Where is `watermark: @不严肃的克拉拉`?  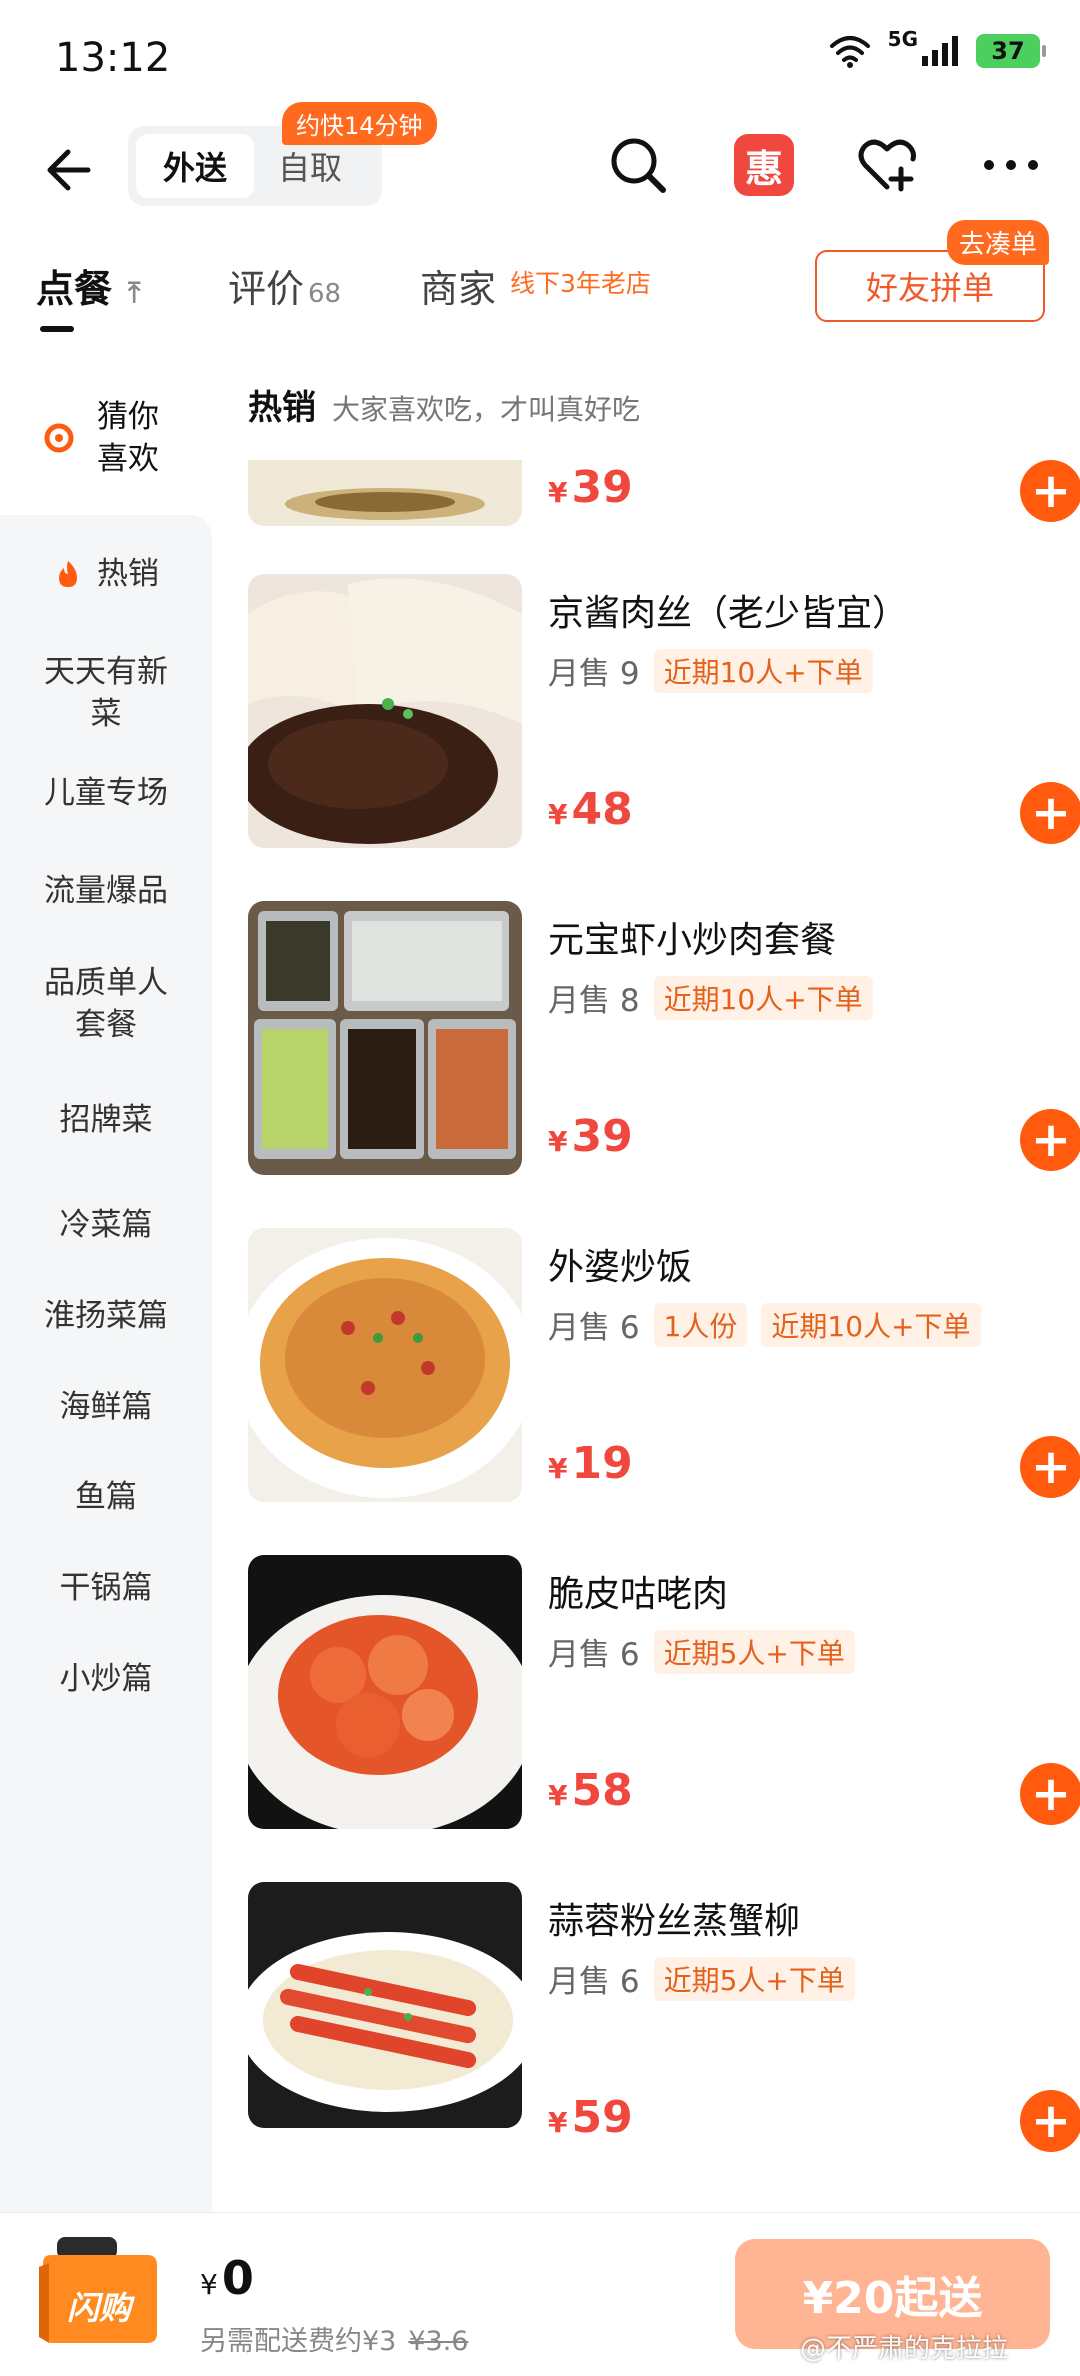
watermark: @不严肃的克拉拉 is located at coordinates (904, 2349).